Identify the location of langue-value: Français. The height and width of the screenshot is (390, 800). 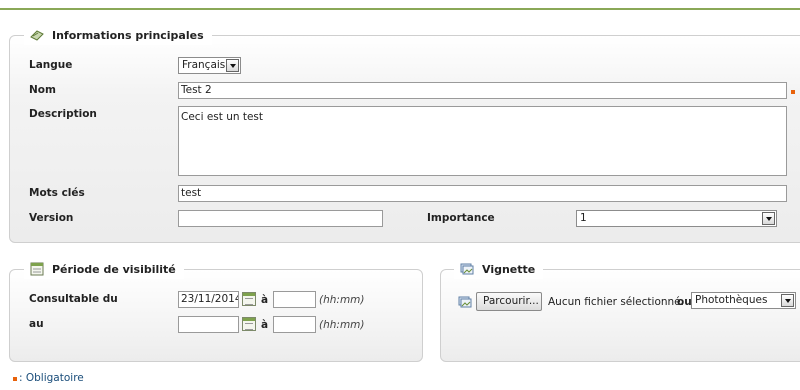
(204, 65).